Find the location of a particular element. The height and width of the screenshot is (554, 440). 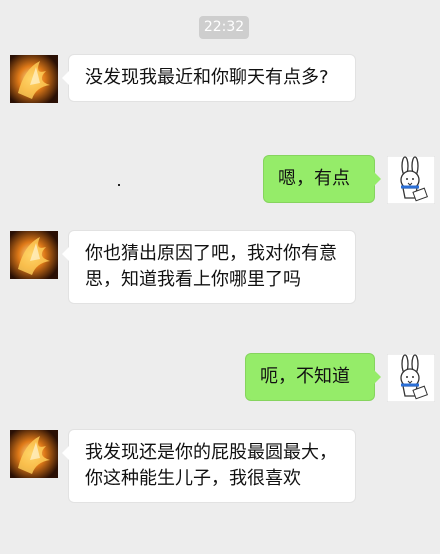

message-text: 嗯，有点 is located at coordinates (314, 178).